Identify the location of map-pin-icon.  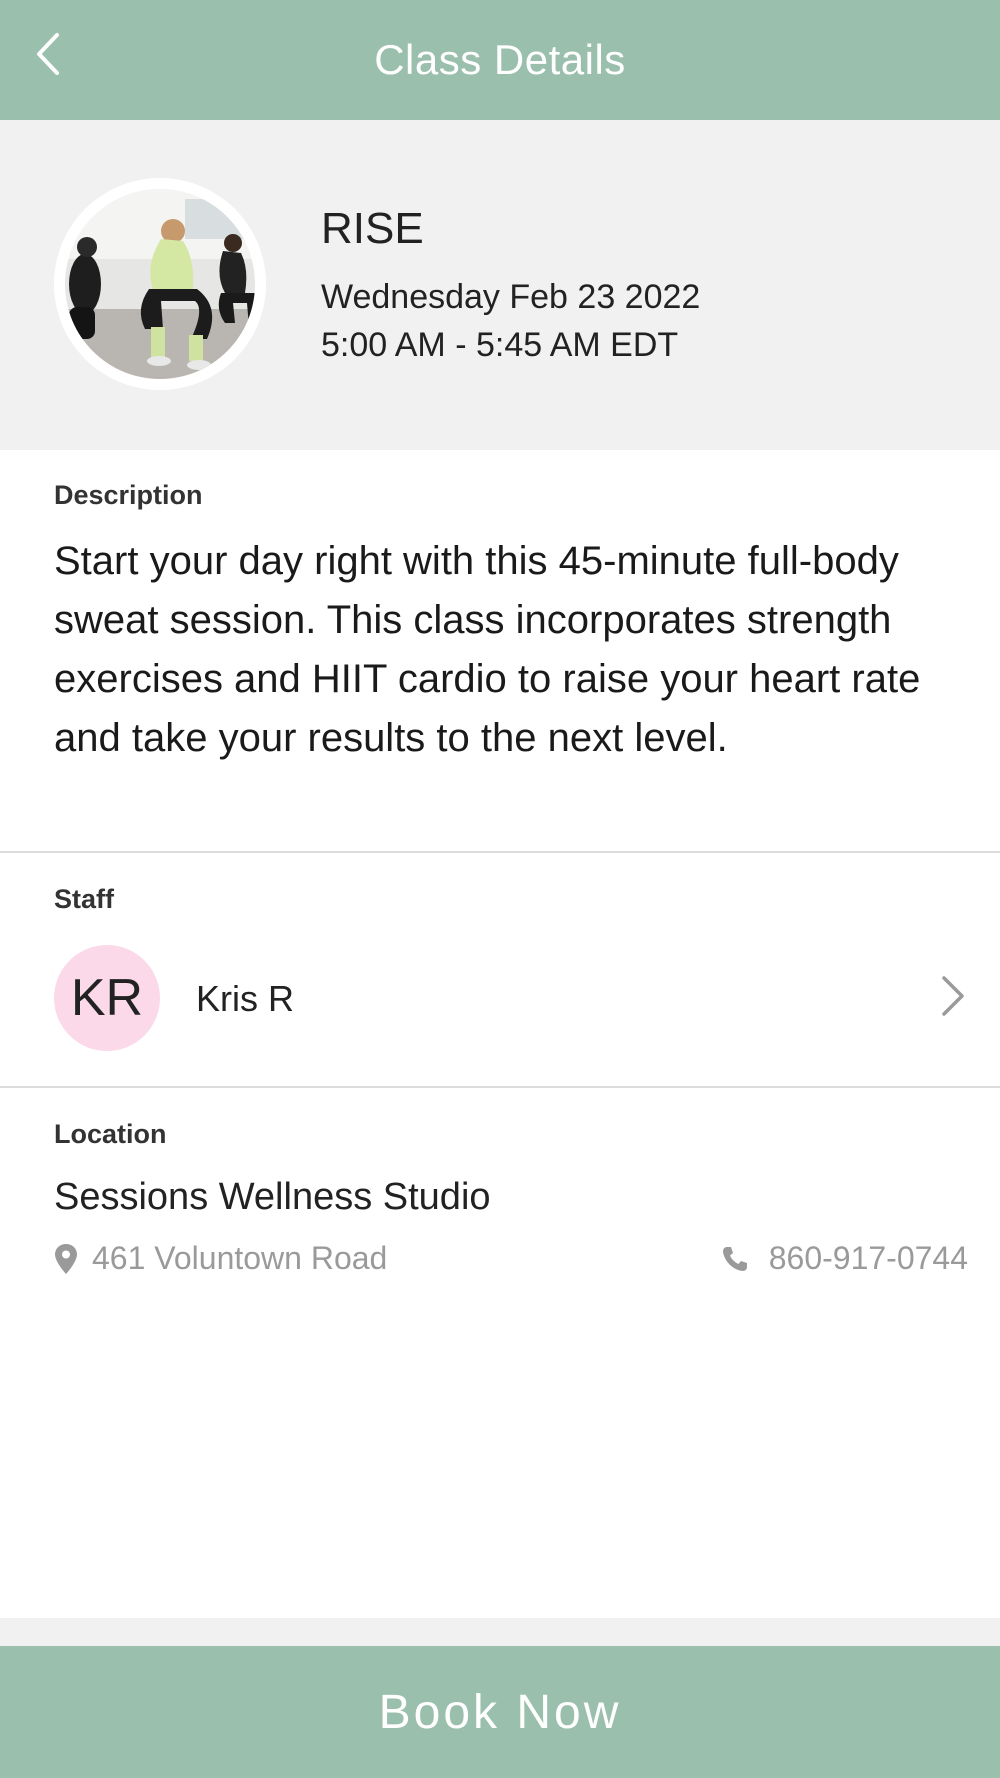
(66, 1258).